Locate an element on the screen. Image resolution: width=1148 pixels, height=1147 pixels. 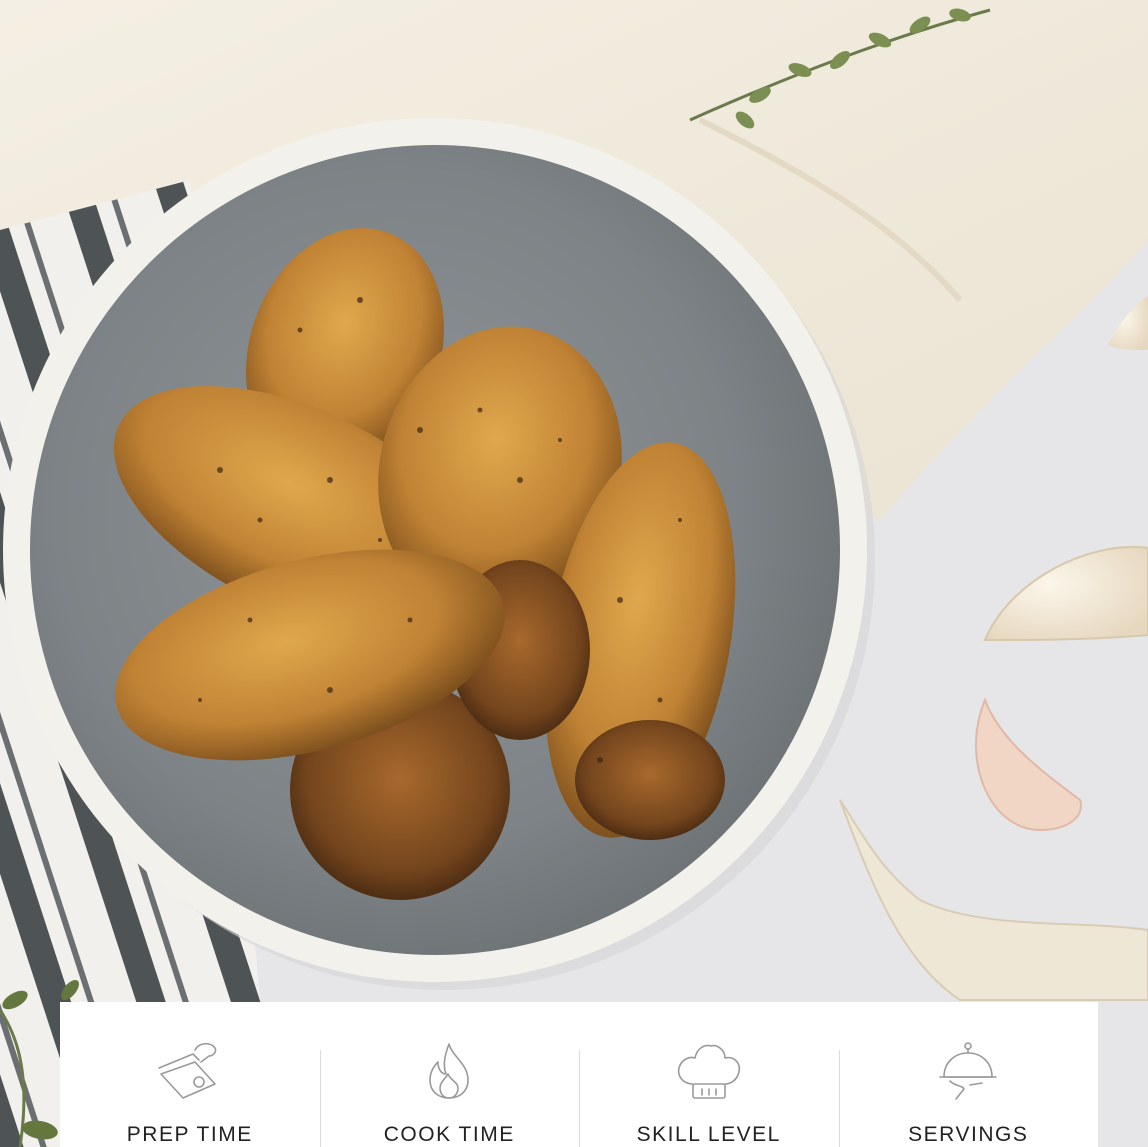
info-label: SKILL LEVEL is located at coordinates (708, 1134).